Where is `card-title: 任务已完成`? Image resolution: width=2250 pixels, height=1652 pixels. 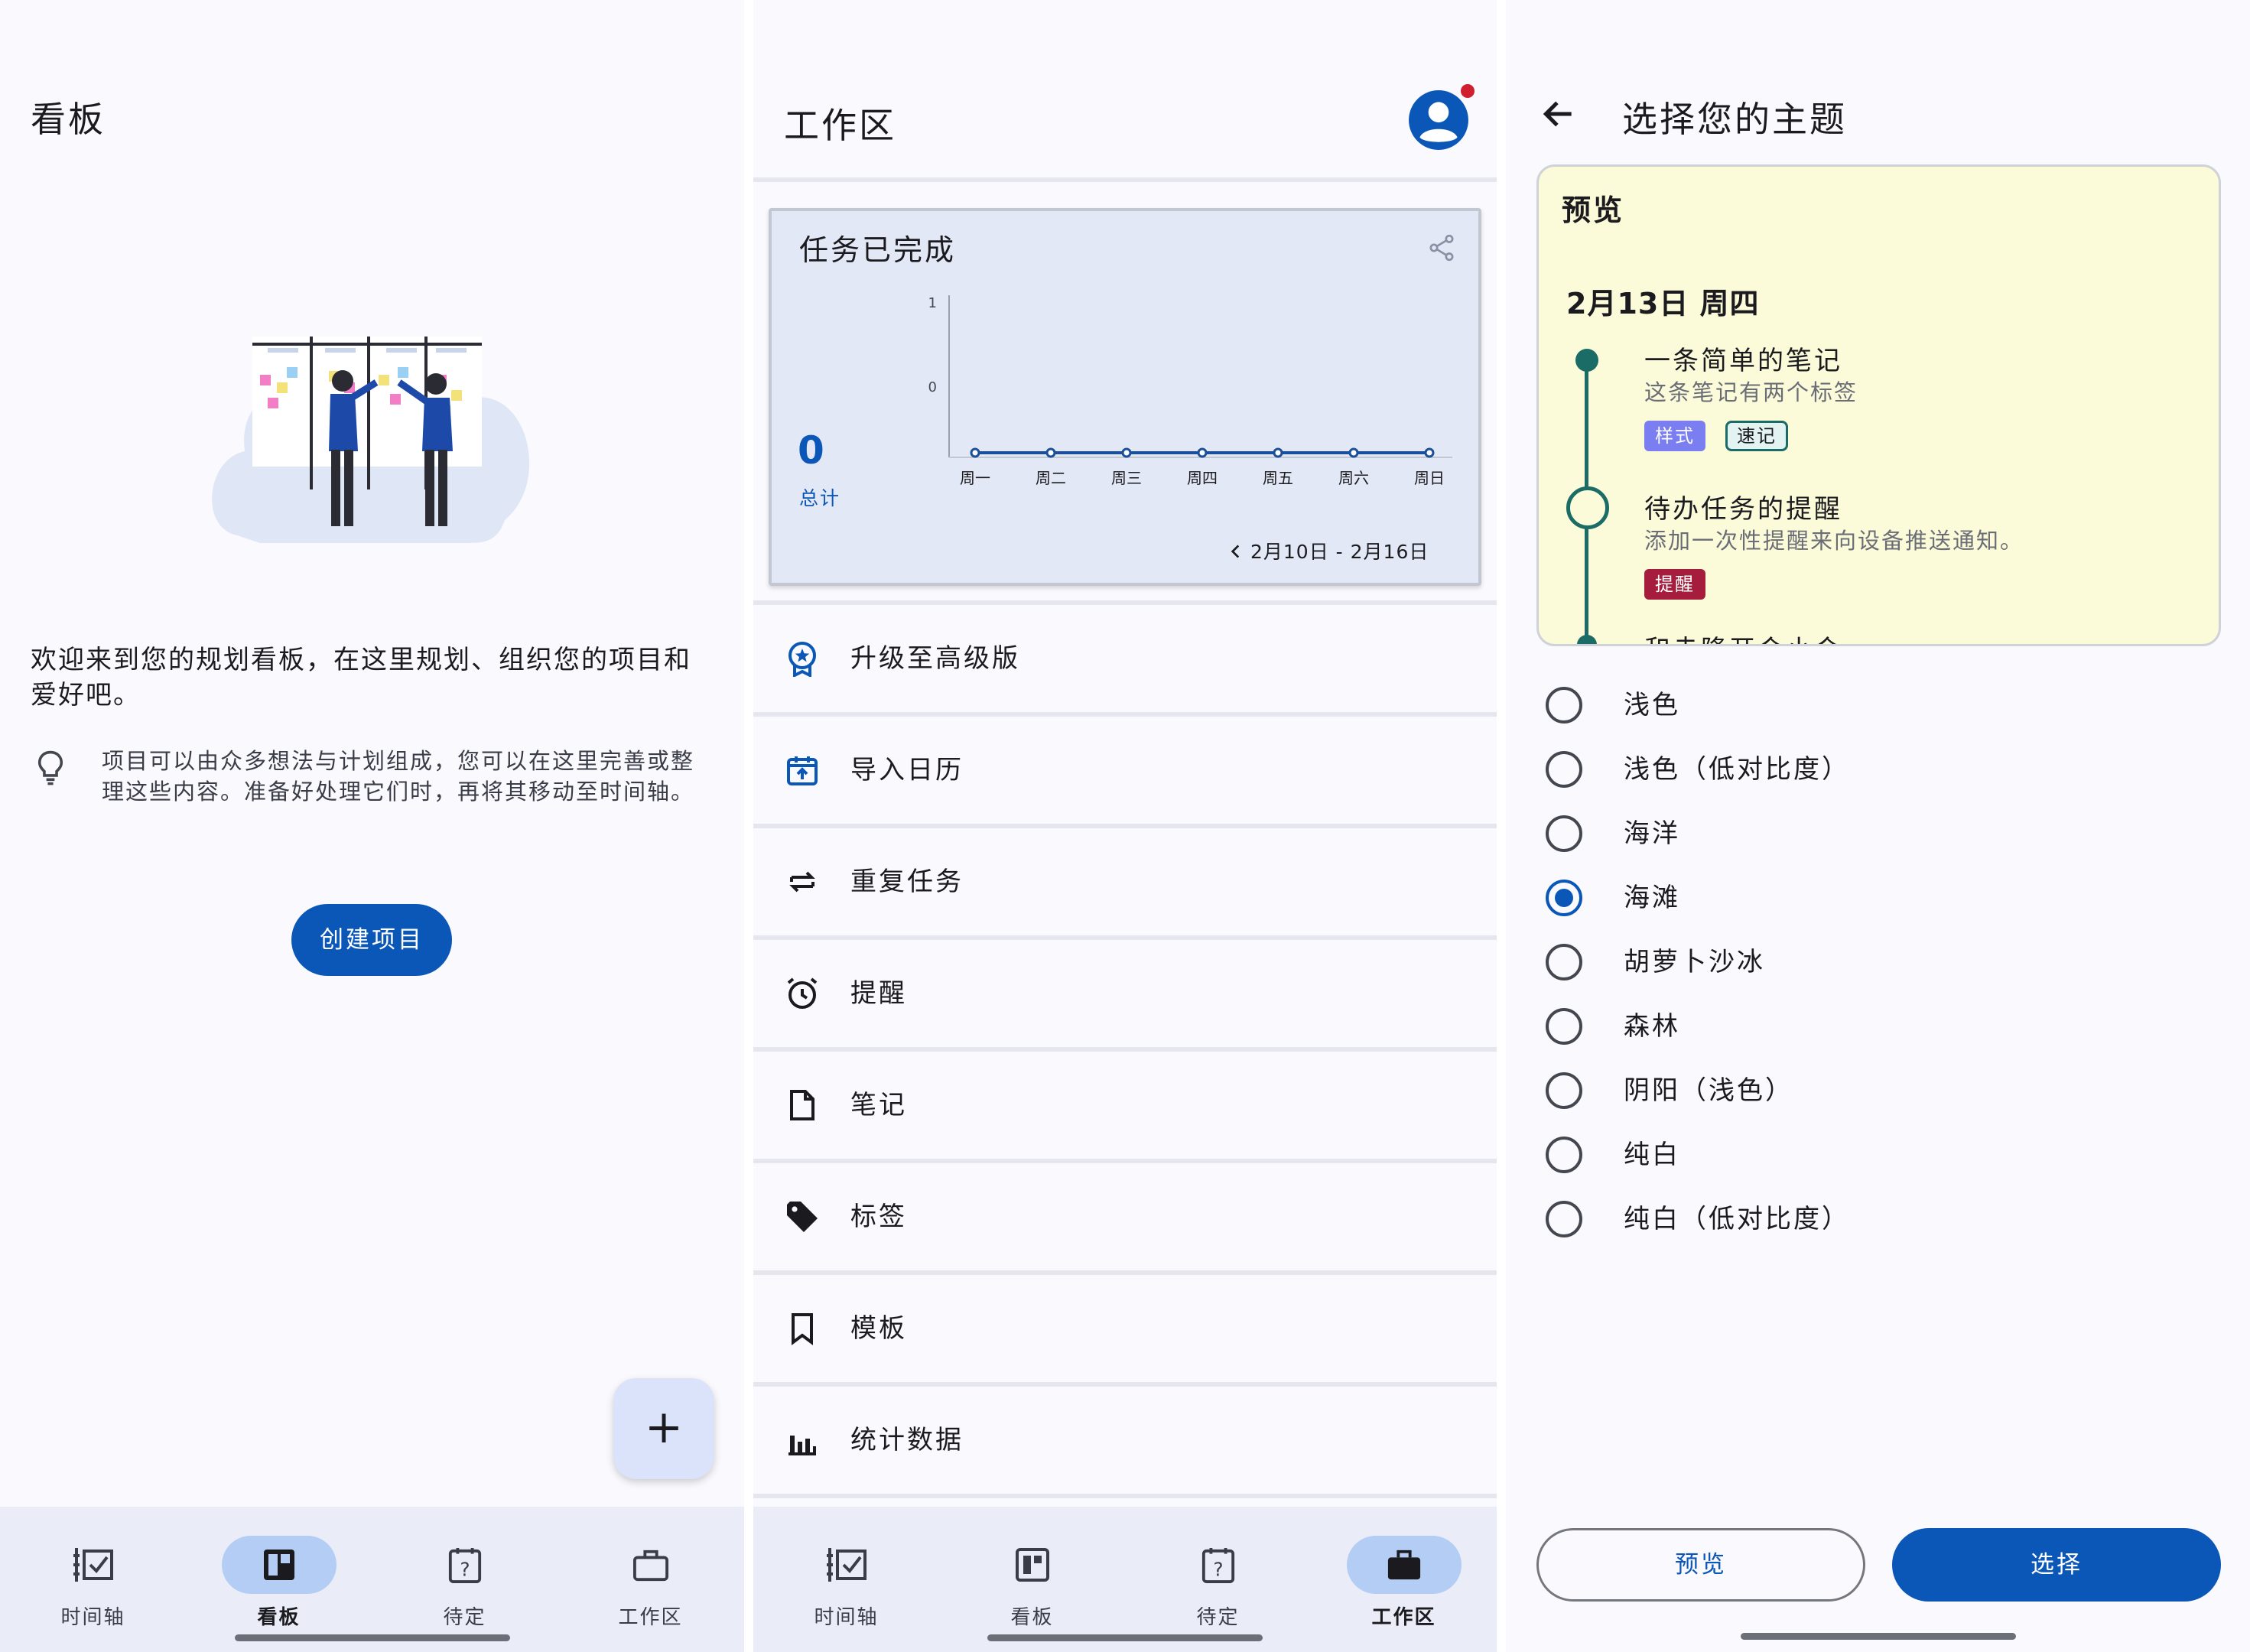
card-title: 任务已完成 is located at coordinates (878, 250).